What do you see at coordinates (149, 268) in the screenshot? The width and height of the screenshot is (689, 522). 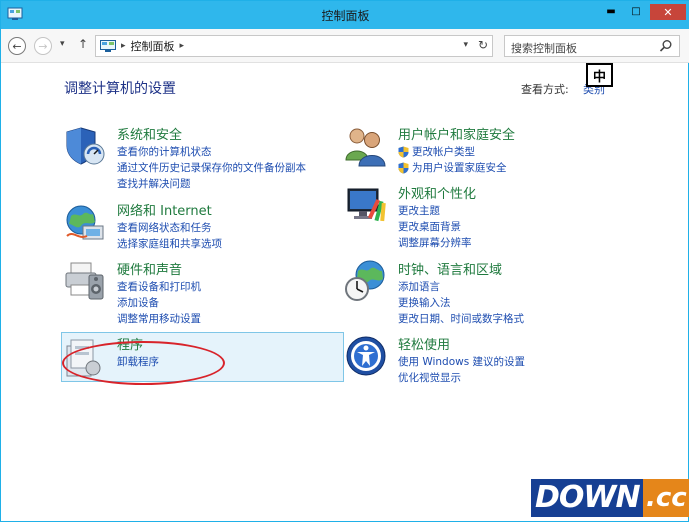 I see `category-title: 硬件和声音` at bounding box center [149, 268].